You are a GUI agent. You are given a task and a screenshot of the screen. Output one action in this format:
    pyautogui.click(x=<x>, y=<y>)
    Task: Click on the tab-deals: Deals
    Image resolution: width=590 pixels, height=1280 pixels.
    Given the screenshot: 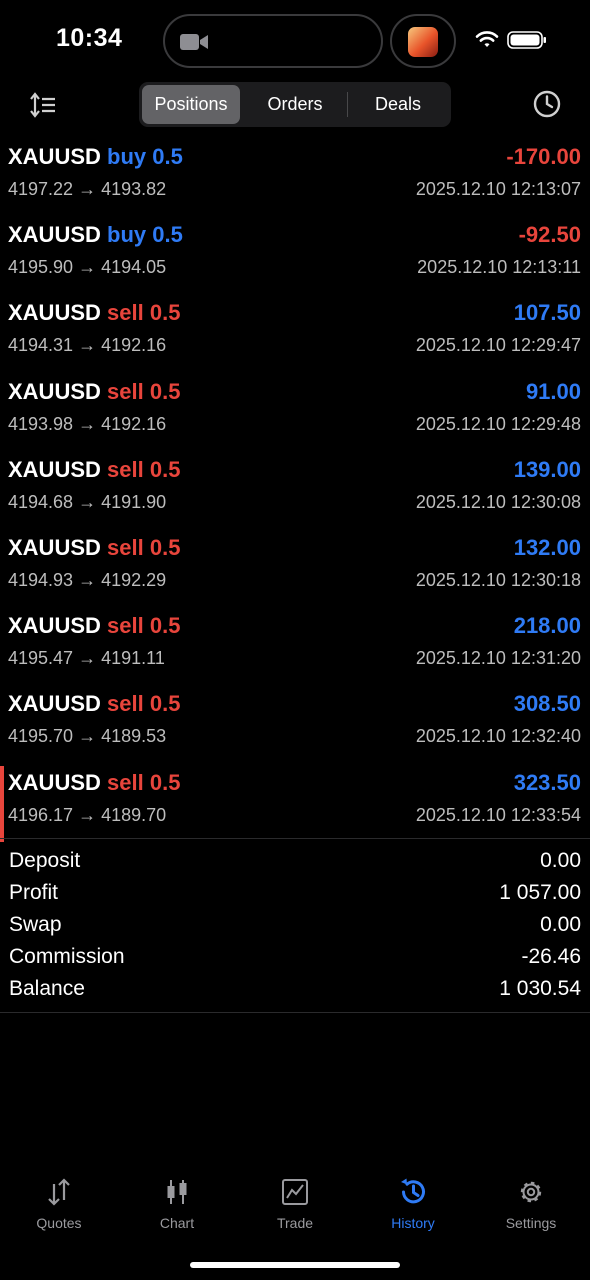 What is the action you would take?
    pyautogui.click(x=398, y=104)
    